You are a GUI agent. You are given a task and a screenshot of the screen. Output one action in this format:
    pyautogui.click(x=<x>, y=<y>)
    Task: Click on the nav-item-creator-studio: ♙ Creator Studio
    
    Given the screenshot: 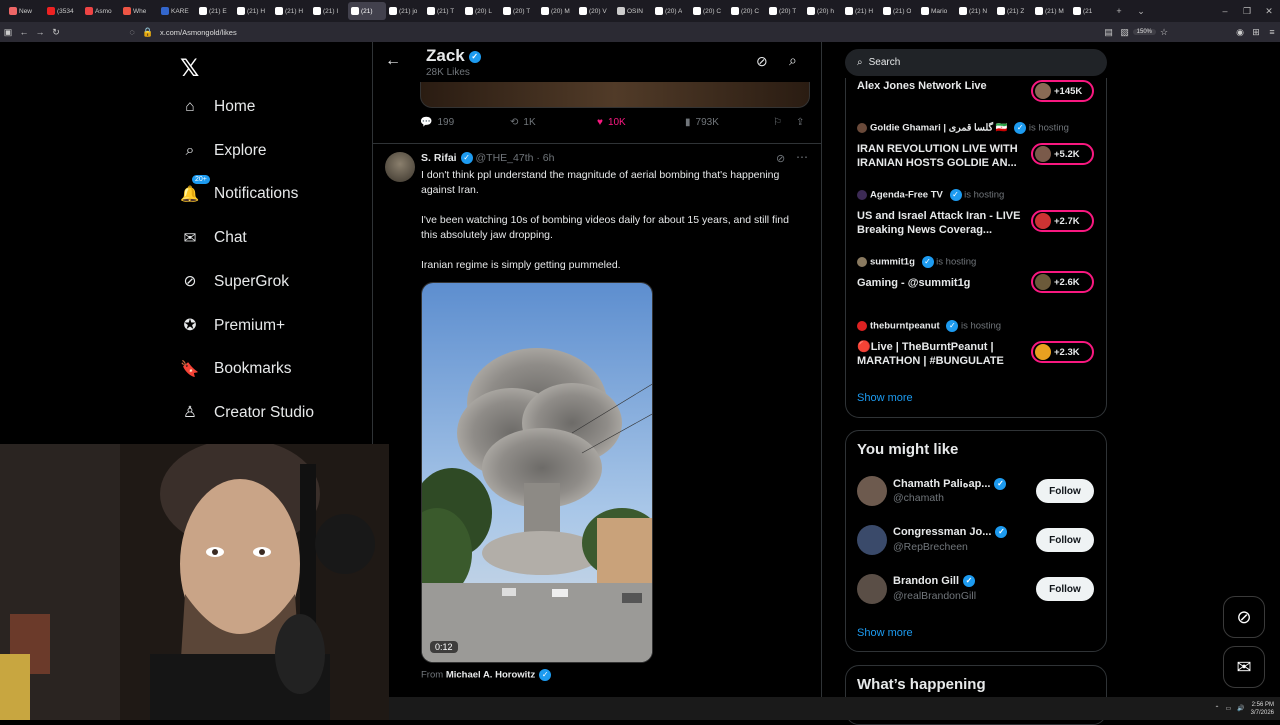 What is the action you would take?
    pyautogui.click(x=247, y=413)
    